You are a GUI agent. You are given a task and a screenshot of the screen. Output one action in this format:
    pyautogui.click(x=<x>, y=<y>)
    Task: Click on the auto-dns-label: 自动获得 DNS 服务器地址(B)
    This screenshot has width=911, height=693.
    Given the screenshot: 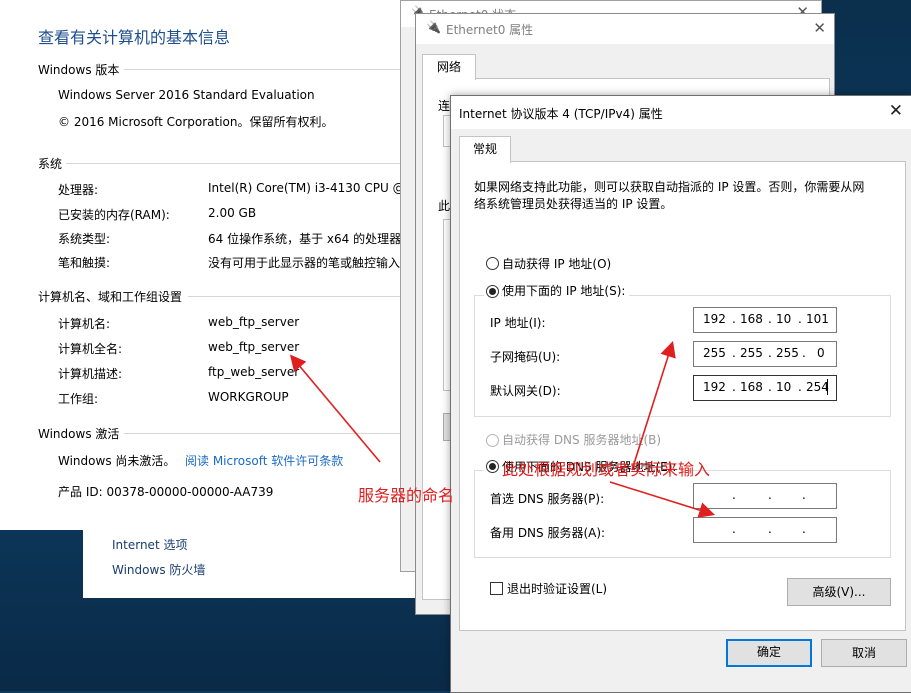 What is the action you would take?
    pyautogui.click(x=582, y=440)
    